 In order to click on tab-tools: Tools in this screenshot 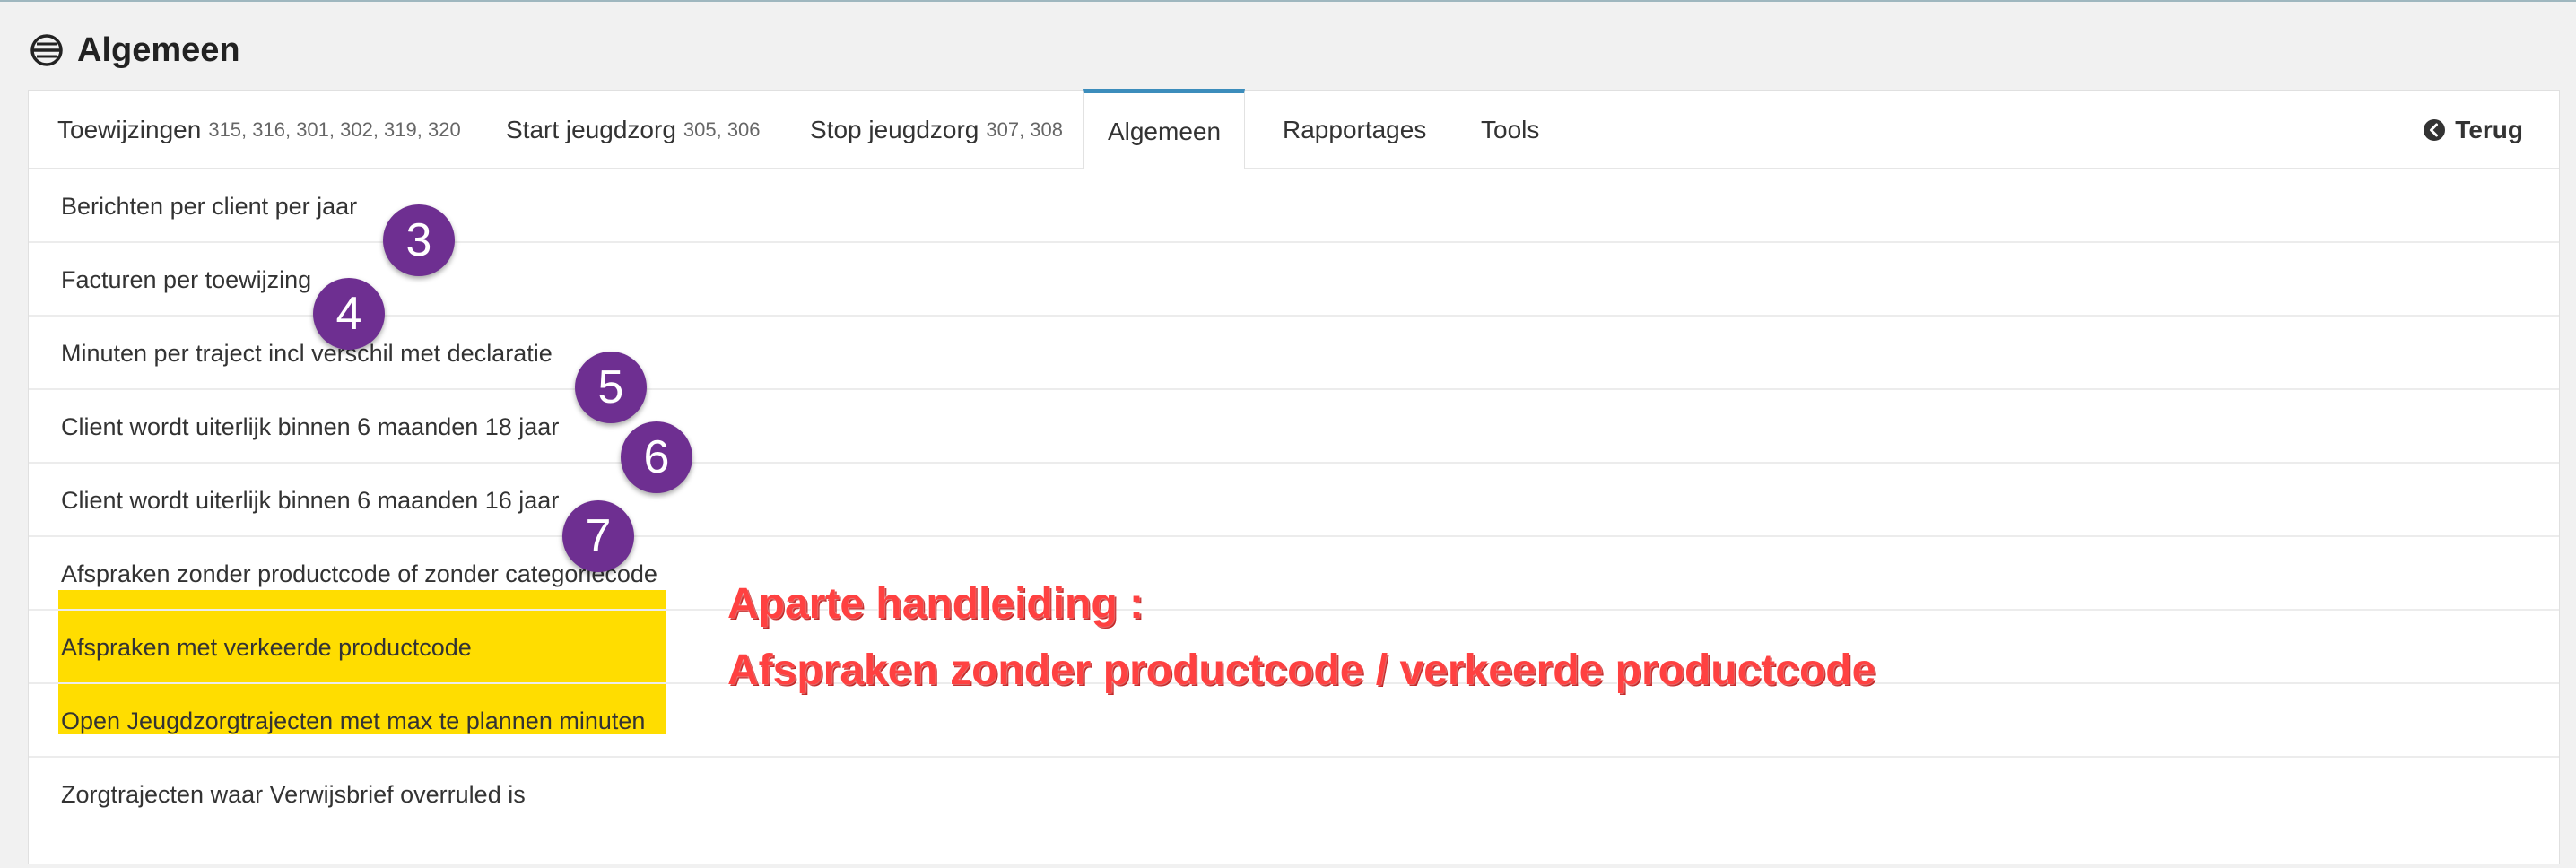, I will do `click(1510, 130)`.